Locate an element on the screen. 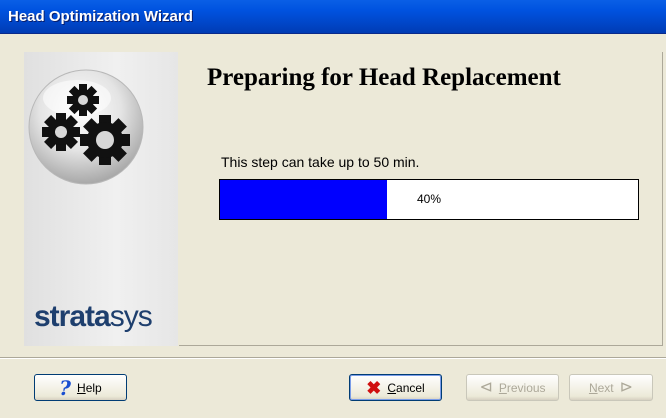 The image size is (666, 418). stratasys-logo: stratasys is located at coordinates (93, 317).